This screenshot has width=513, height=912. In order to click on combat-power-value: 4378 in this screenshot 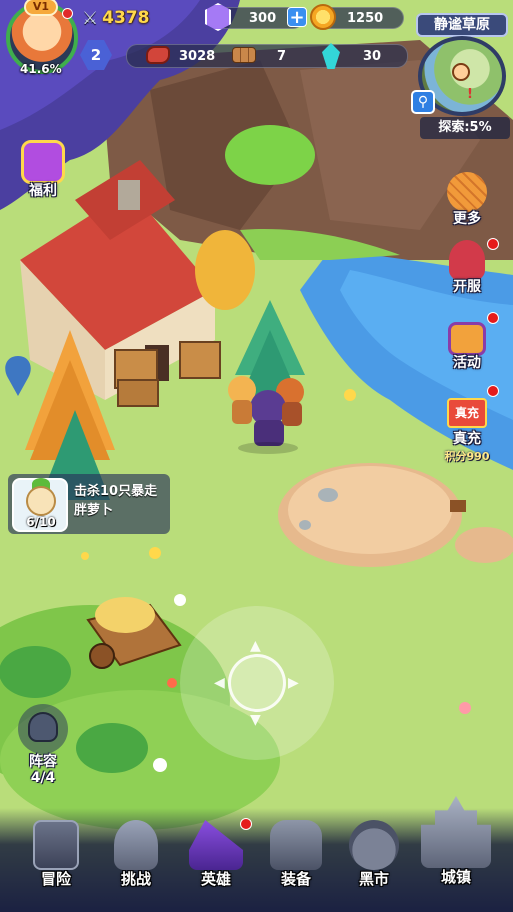, I will do `click(126, 18)`.